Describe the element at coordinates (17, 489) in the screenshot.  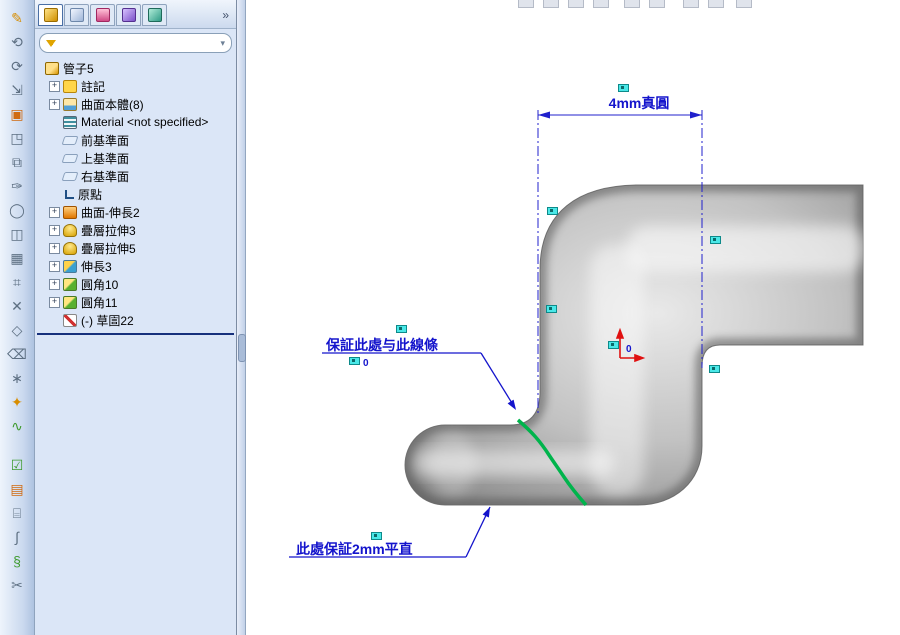
I see `table-tool-icon: ▤` at that location.